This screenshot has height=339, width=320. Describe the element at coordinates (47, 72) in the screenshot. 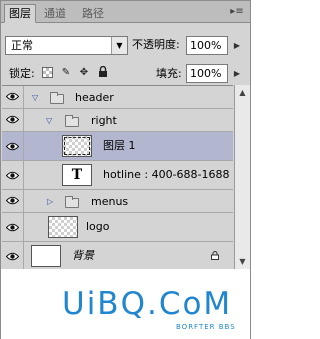

I see `lock-transparent-pixels-icon` at that location.